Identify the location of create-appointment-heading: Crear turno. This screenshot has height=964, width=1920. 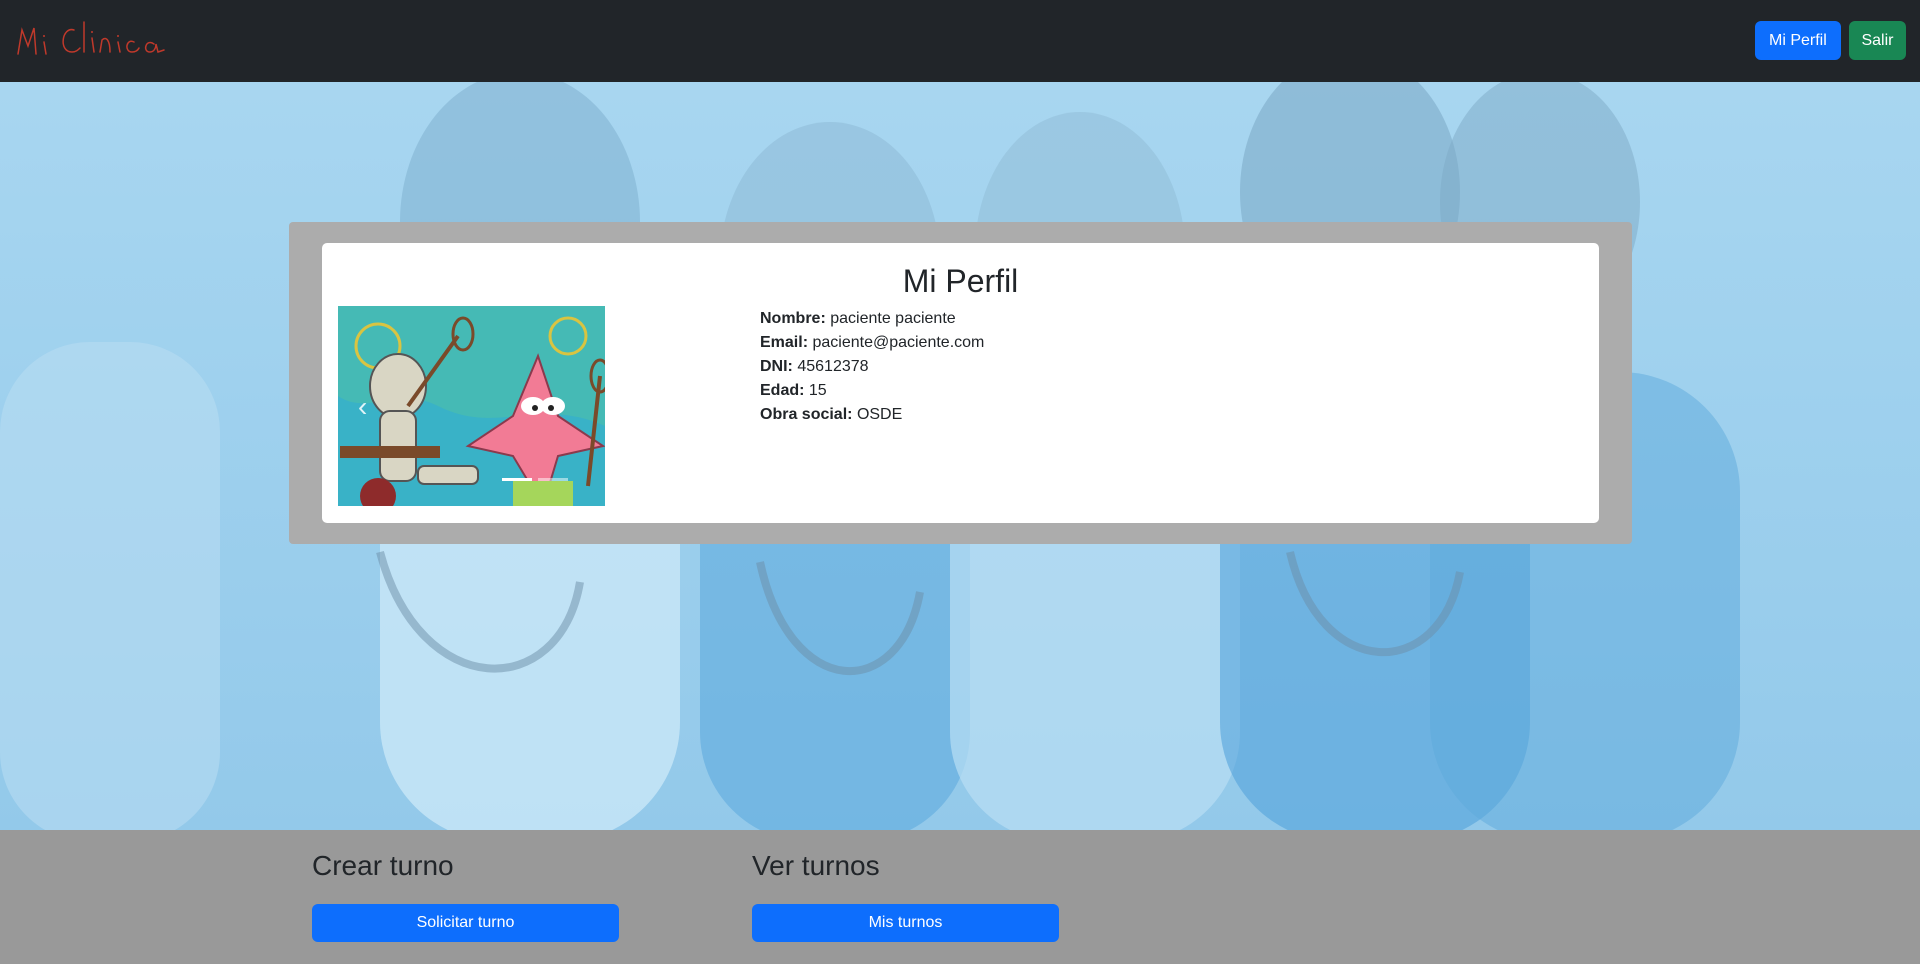
(383, 865).